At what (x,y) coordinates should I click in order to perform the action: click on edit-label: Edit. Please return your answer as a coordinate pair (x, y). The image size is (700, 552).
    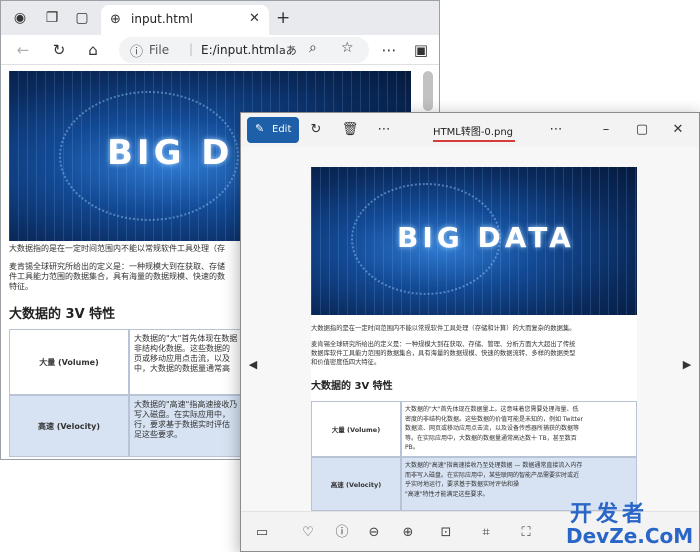
    Looking at the image, I should click on (282, 129).